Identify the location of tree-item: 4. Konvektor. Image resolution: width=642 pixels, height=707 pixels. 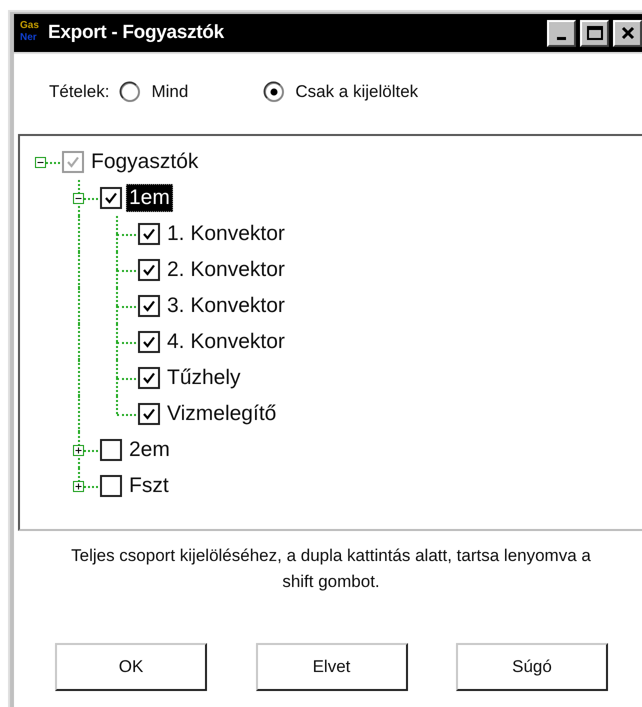
(226, 342).